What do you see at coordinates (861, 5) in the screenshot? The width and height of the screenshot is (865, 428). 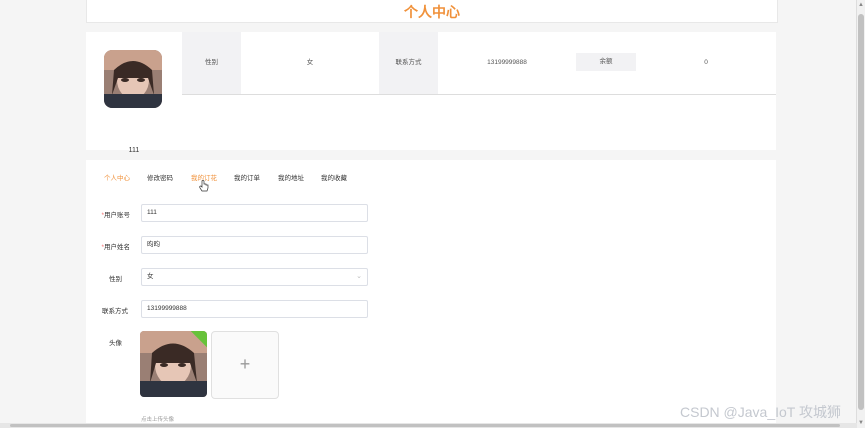 I see `scroll-up-icon: ▲` at bounding box center [861, 5].